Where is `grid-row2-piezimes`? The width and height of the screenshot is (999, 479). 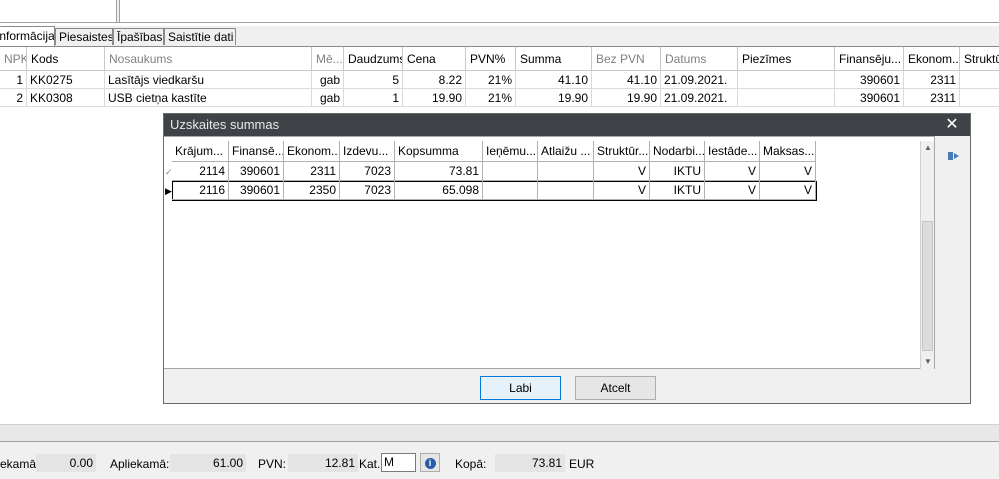 grid-row2-piezimes is located at coordinates (786, 98).